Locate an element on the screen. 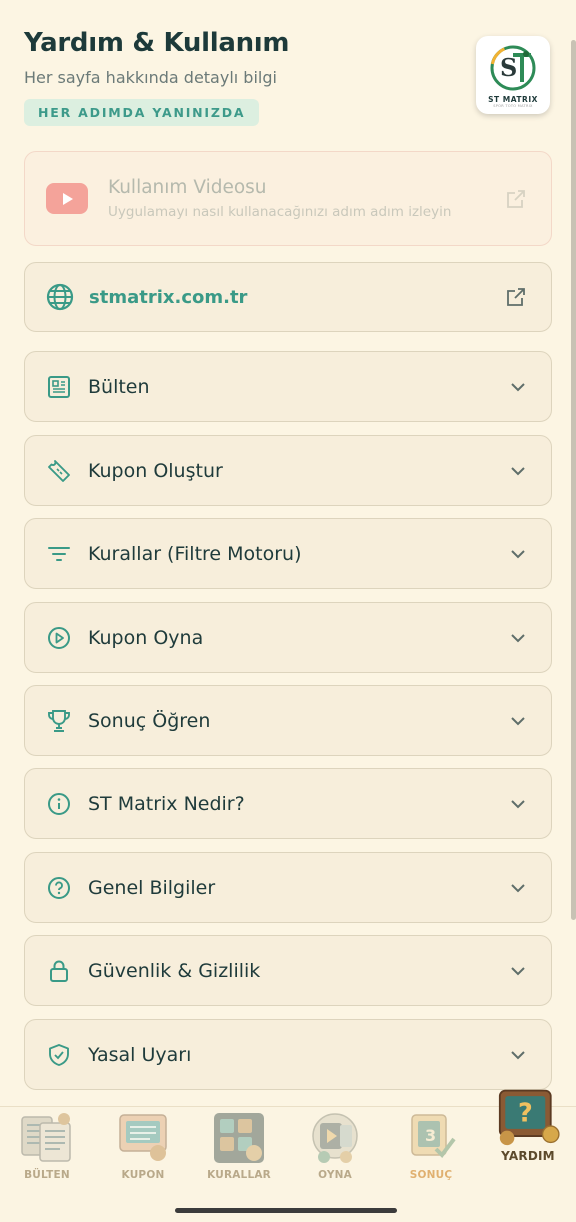 The height and width of the screenshot is (1222, 576). tab-label: BÜLTEN is located at coordinates (47, 1175).